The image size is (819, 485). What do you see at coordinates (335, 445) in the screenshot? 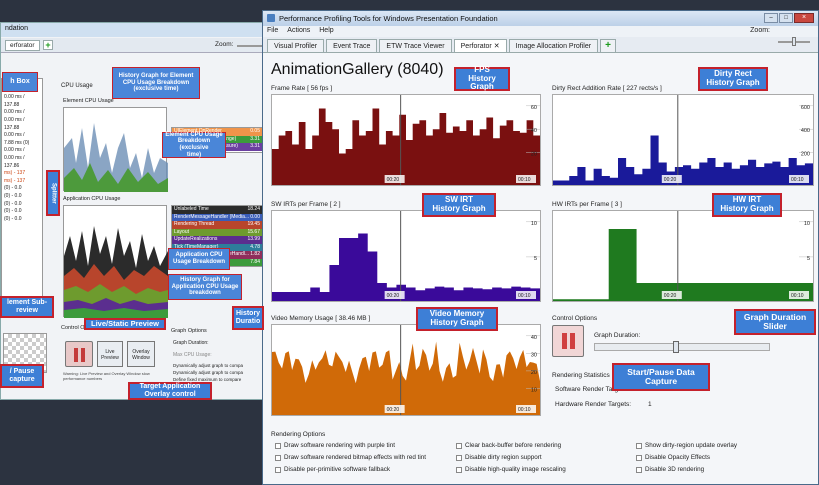
I see `checkbox-purple-tint: Draw software rendering with purple tint` at bounding box center [335, 445].